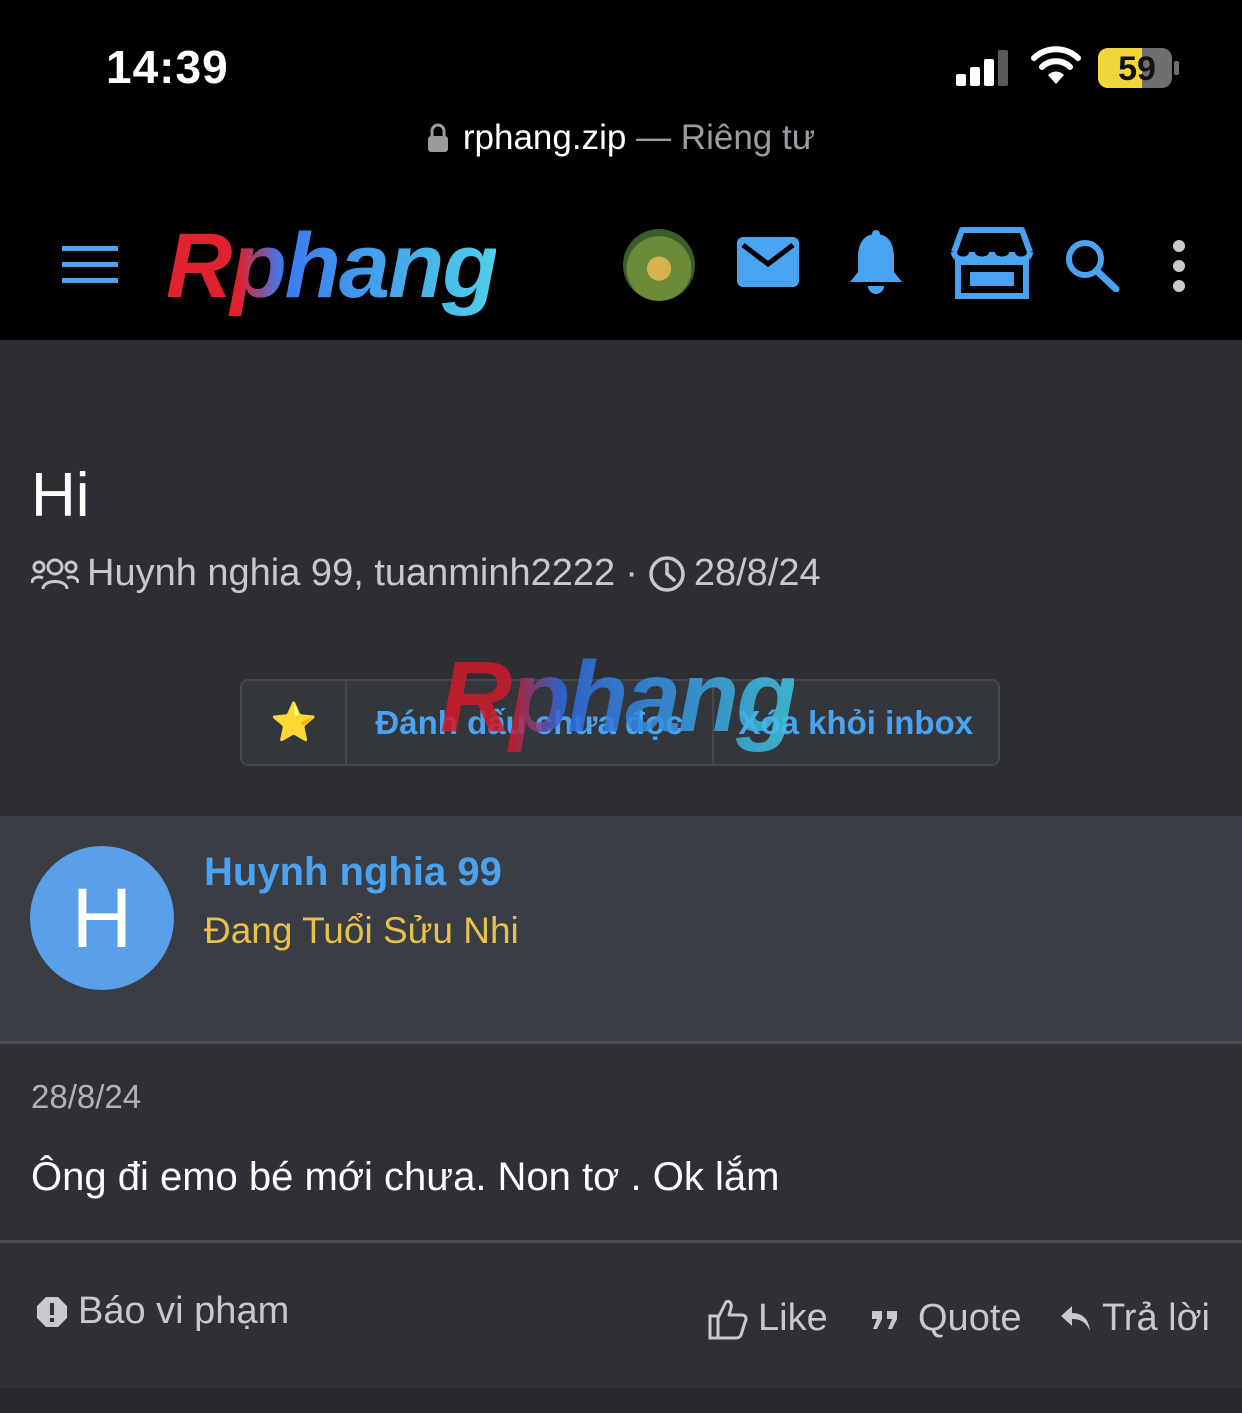 The height and width of the screenshot is (1413, 1242). What do you see at coordinates (405, 1177) in the screenshot?
I see `message-text: Ông đi emo bé mới chưa. Non tơ . Ok lắm` at bounding box center [405, 1177].